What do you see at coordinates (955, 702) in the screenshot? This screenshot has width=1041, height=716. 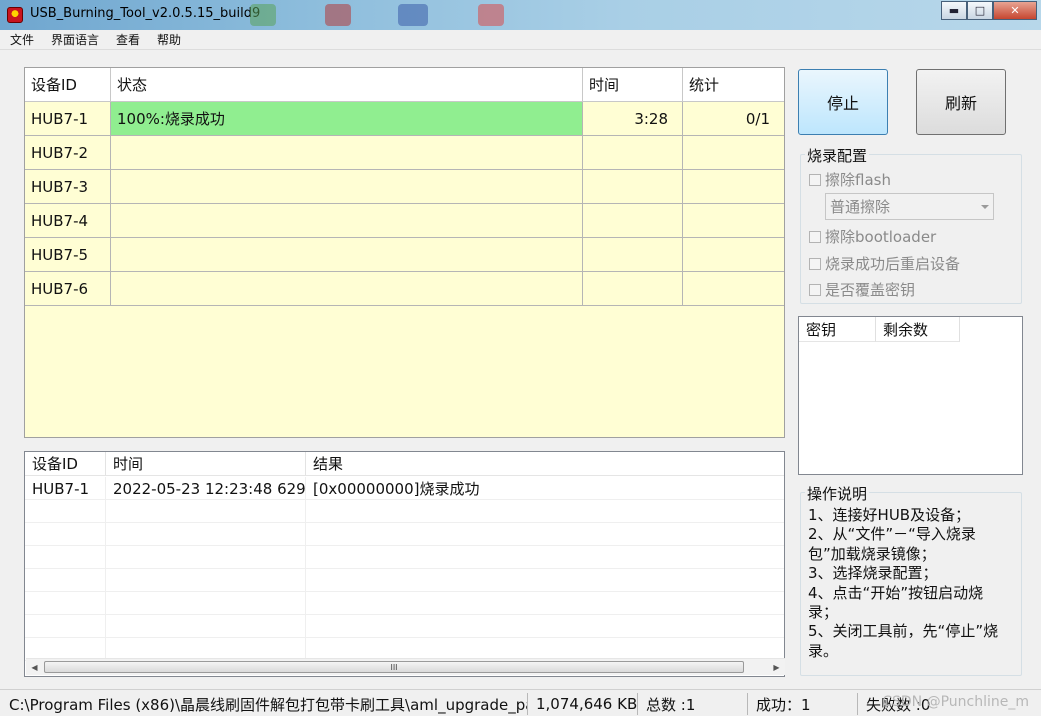 I see `watermark: CSDN @Punchline_m` at bounding box center [955, 702].